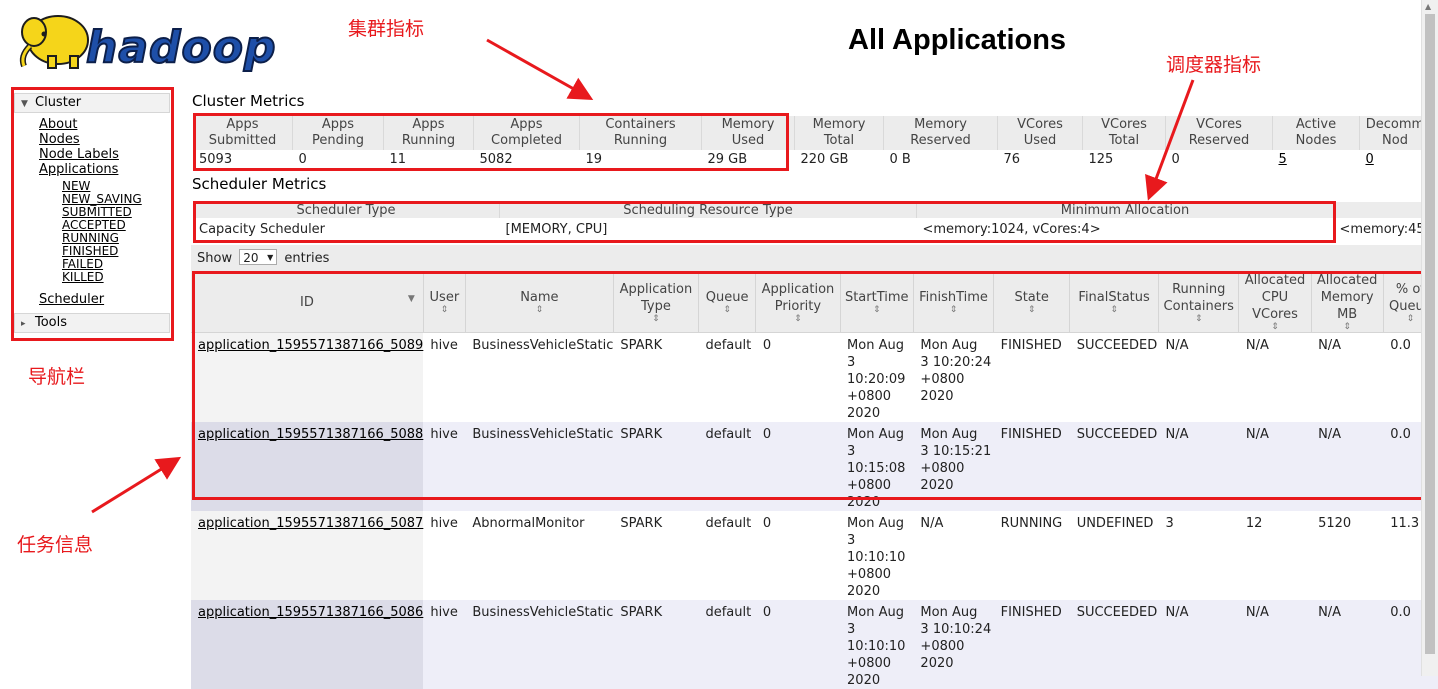 This screenshot has width=1438, height=689. Describe the element at coordinates (1430, 334) in the screenshot. I see `scrollbar-thumb` at that location.